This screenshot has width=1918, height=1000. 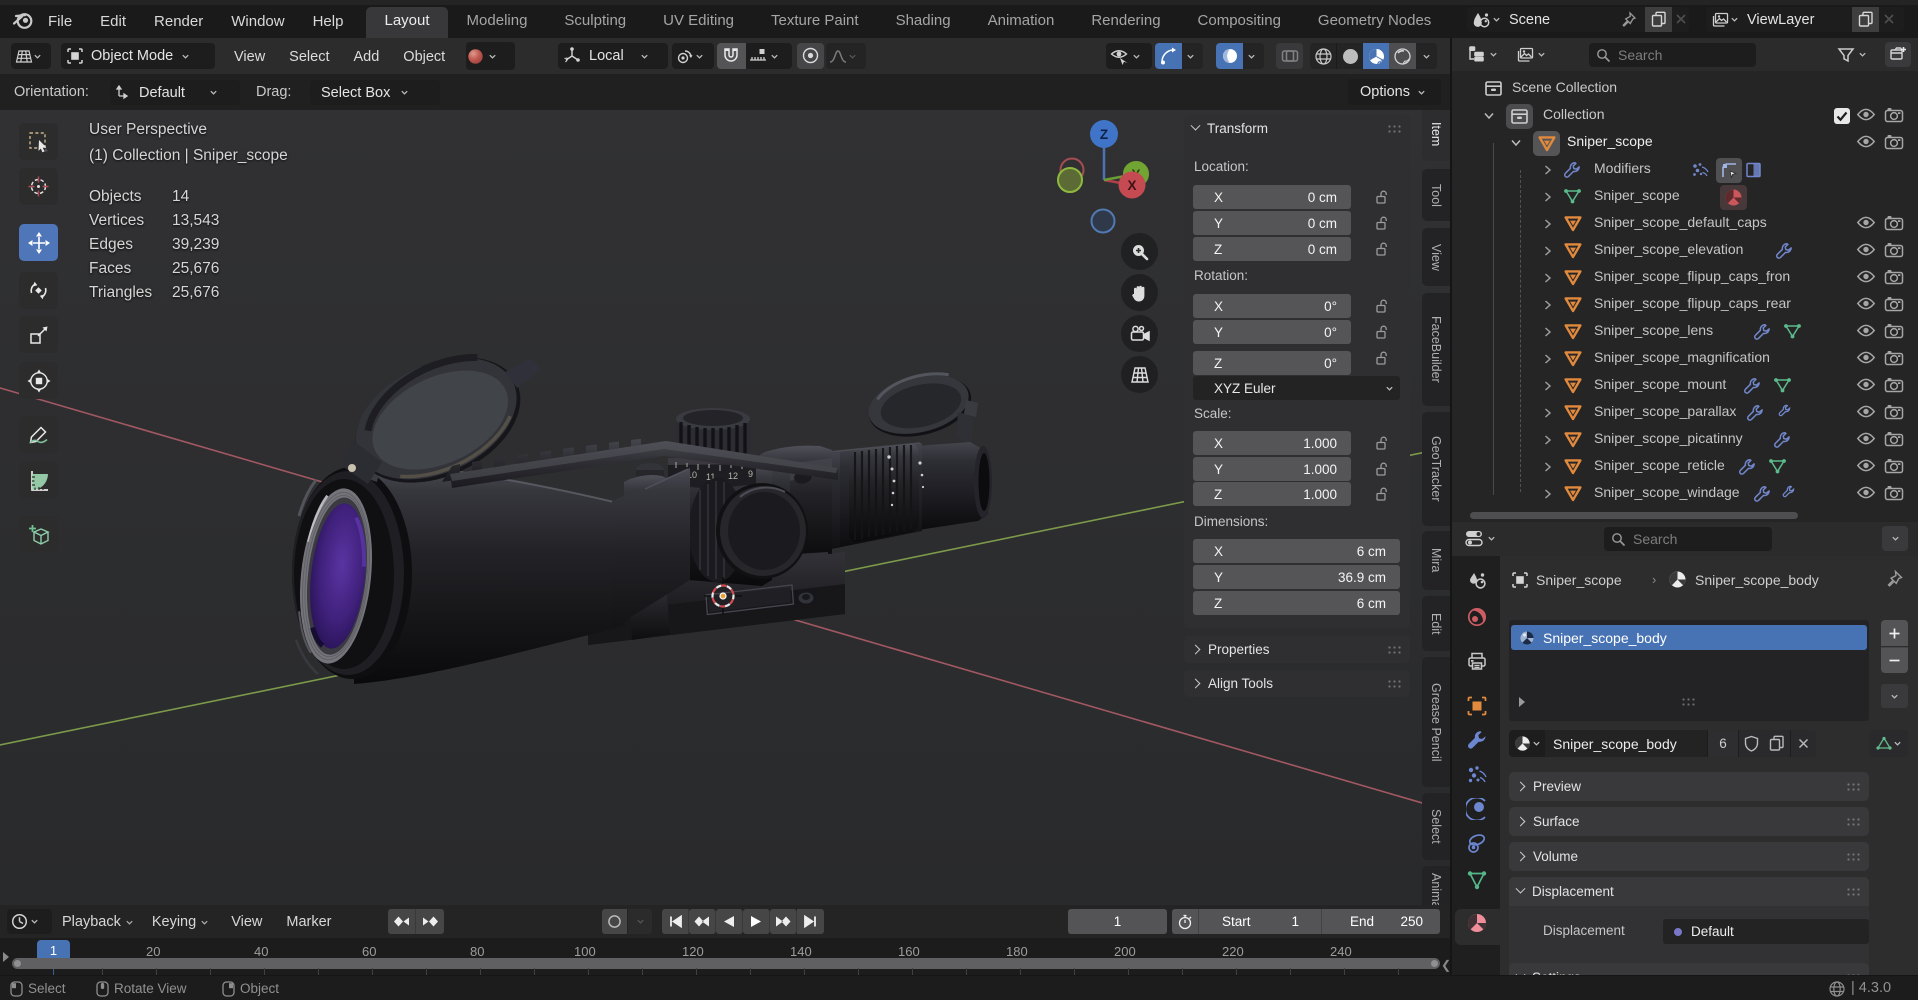 What do you see at coordinates (750, 474) in the screenshot?
I see `svg-text: 9` at bounding box center [750, 474].